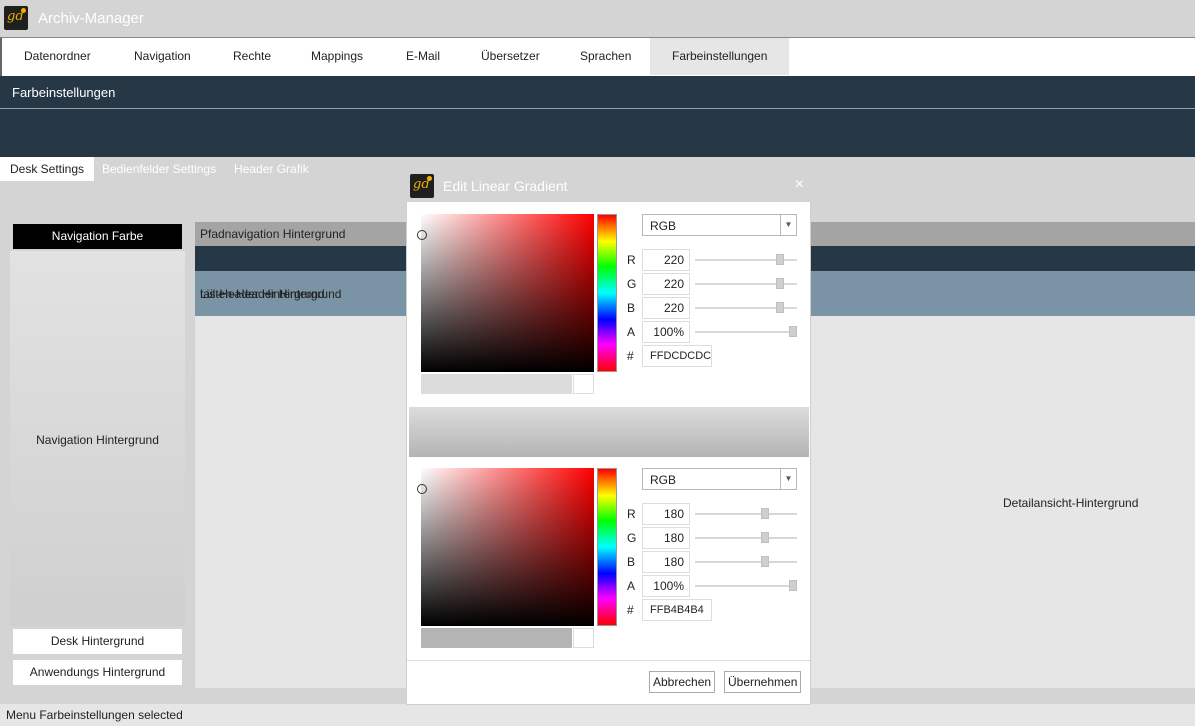  Describe the element at coordinates (597, 116) in the screenshot. I see `section-header: Farbeinstellungen` at that location.